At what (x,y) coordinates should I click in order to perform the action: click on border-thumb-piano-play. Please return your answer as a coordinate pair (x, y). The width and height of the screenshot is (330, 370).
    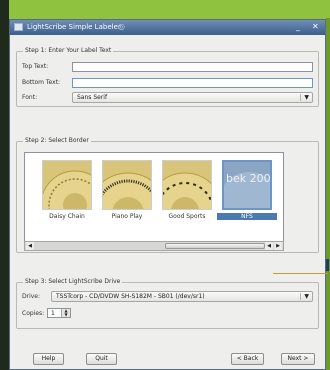
    Looking at the image, I should click on (127, 185).